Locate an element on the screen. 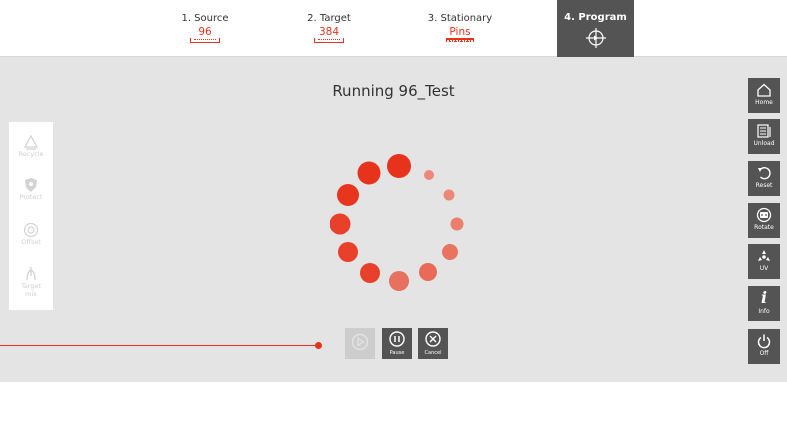  pointer-dot is located at coordinates (318, 345).